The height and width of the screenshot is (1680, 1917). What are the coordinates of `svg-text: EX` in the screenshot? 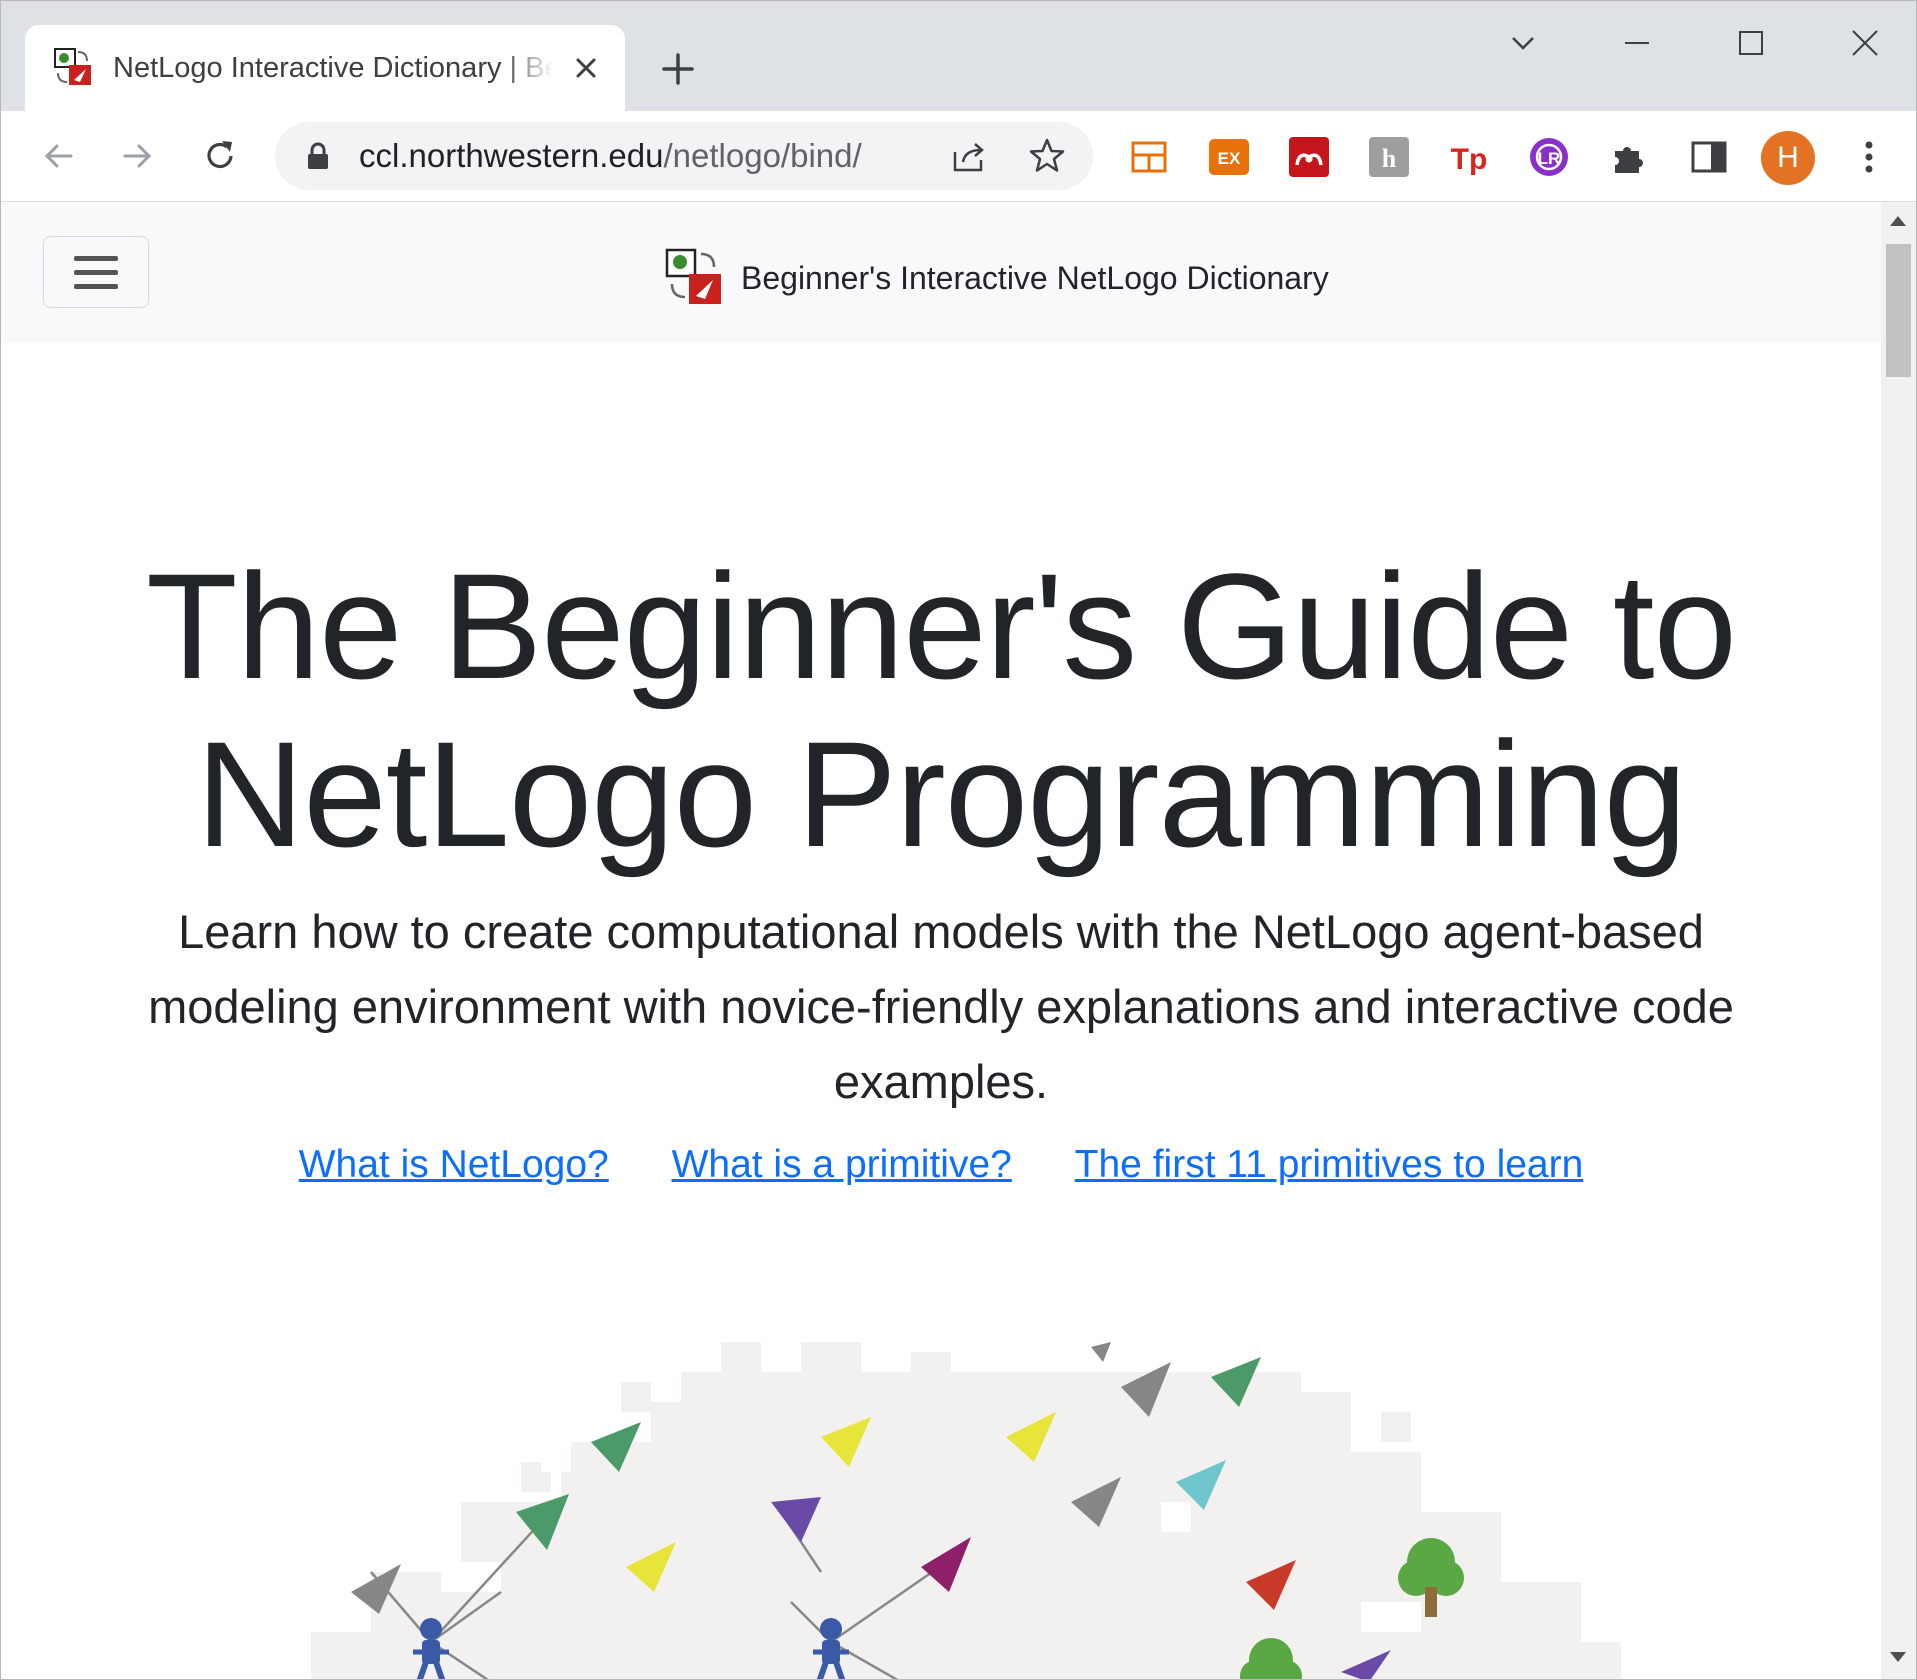 It's located at (1229, 158).